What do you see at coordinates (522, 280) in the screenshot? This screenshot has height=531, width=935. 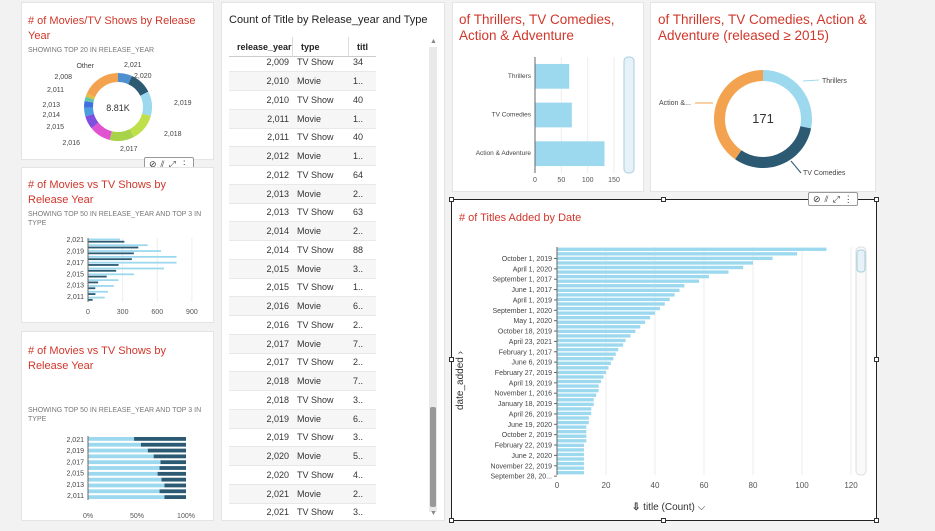 I see `y-tick-label: September 1, 2017` at bounding box center [522, 280].